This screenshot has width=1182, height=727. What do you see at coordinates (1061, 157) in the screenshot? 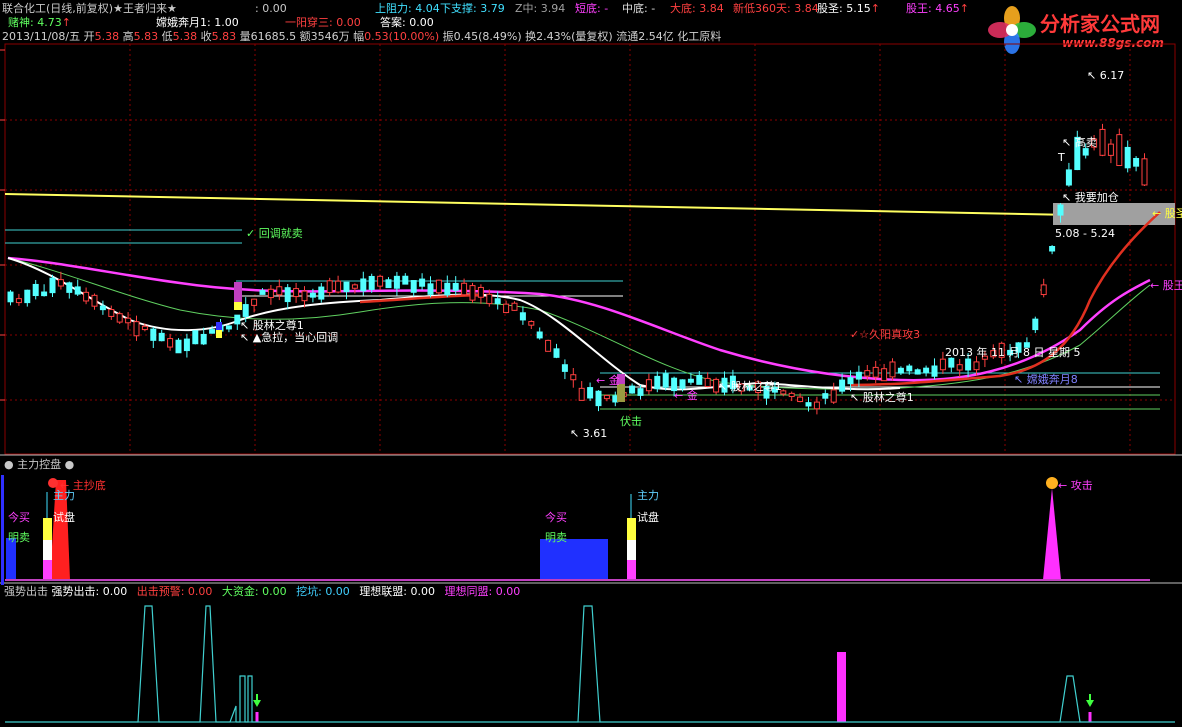
I see `annotation-t: T` at bounding box center [1061, 157].